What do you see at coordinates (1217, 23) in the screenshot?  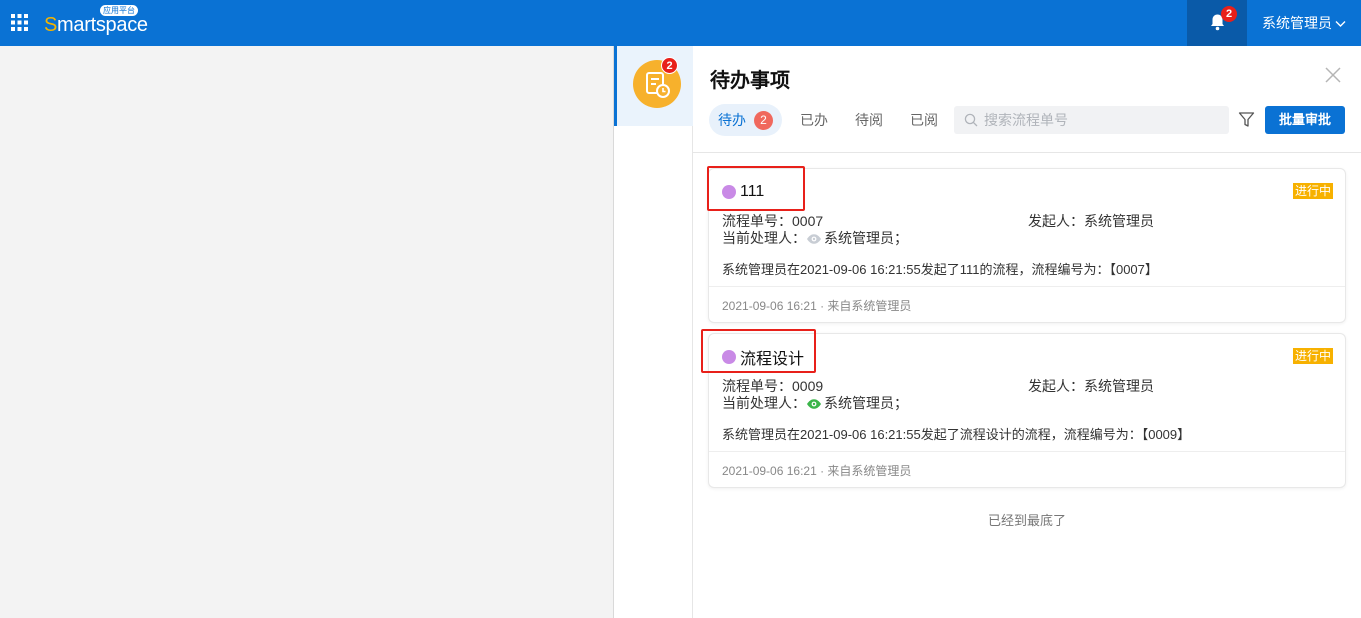 I see `notification-button: 2` at bounding box center [1217, 23].